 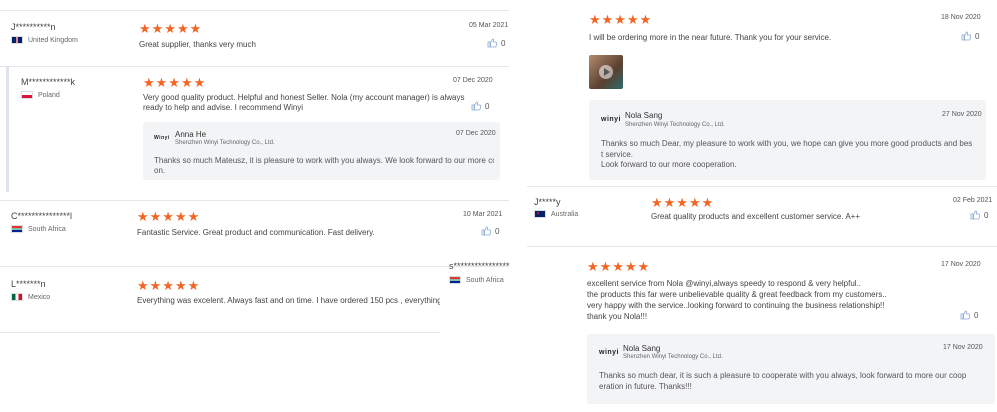 What do you see at coordinates (162, 138) in the screenshot?
I see `seller-logo: Winyi` at bounding box center [162, 138].